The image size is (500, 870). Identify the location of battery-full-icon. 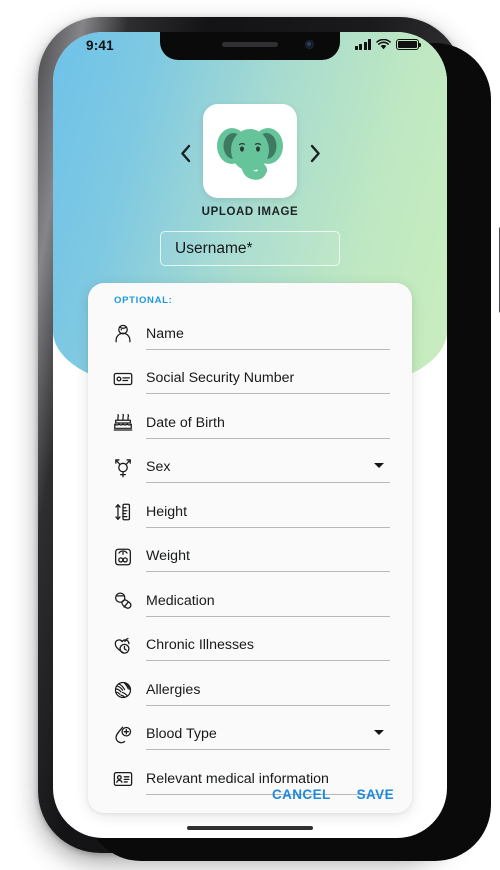
(409, 44).